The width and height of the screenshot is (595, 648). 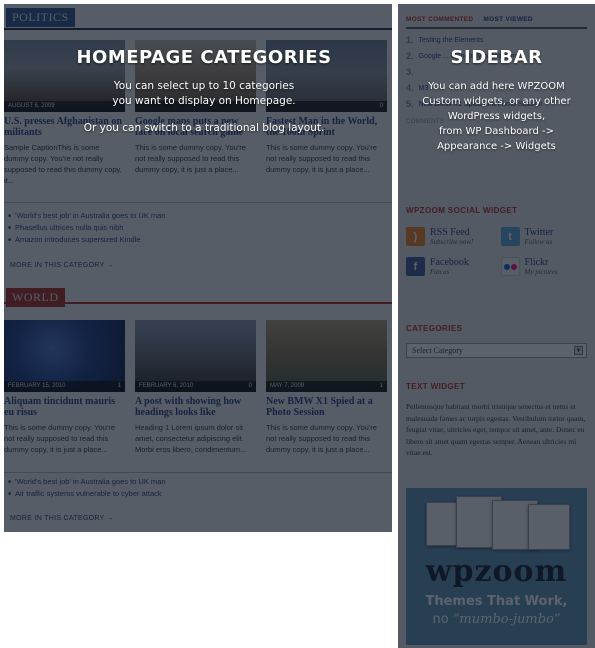 I want to click on flickr-icon, so click(x=510, y=266).